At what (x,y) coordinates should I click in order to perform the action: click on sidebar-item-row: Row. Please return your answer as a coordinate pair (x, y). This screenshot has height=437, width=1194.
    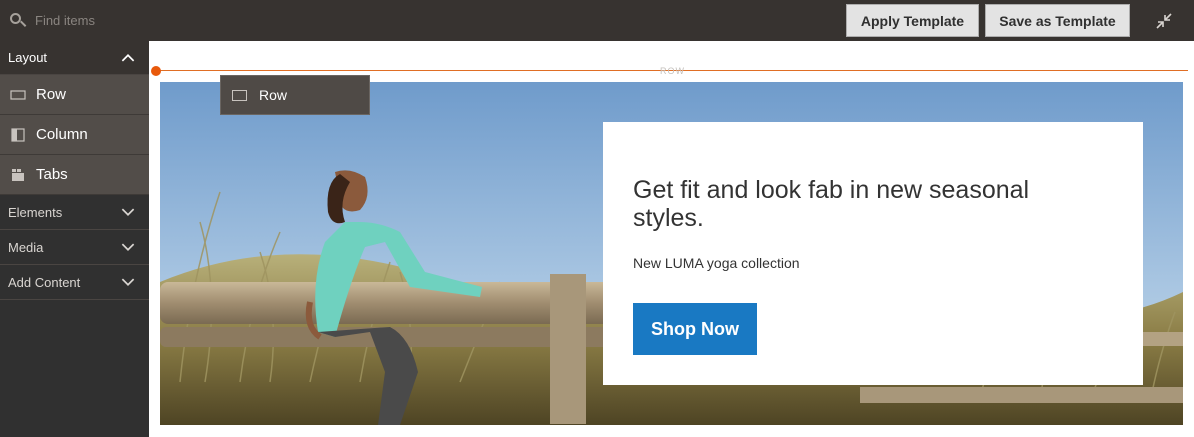
    Looking at the image, I should click on (74, 95).